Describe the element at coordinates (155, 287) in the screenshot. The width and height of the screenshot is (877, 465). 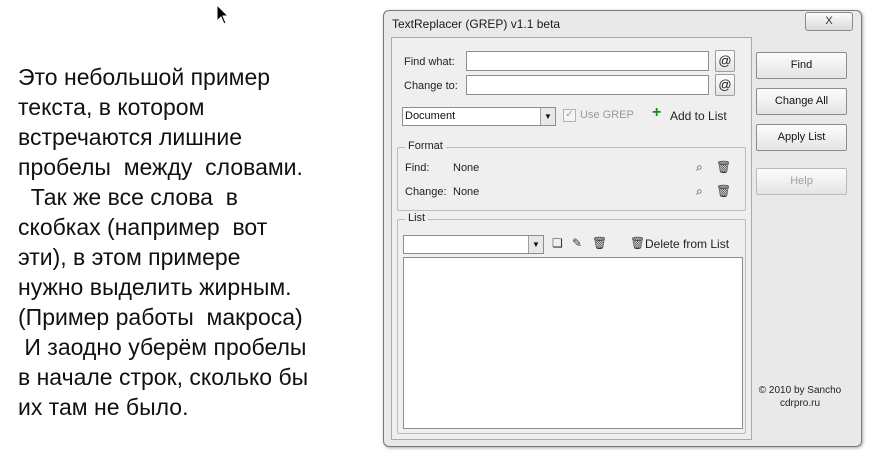
I see `document-line: нужно выделить жирным.` at that location.